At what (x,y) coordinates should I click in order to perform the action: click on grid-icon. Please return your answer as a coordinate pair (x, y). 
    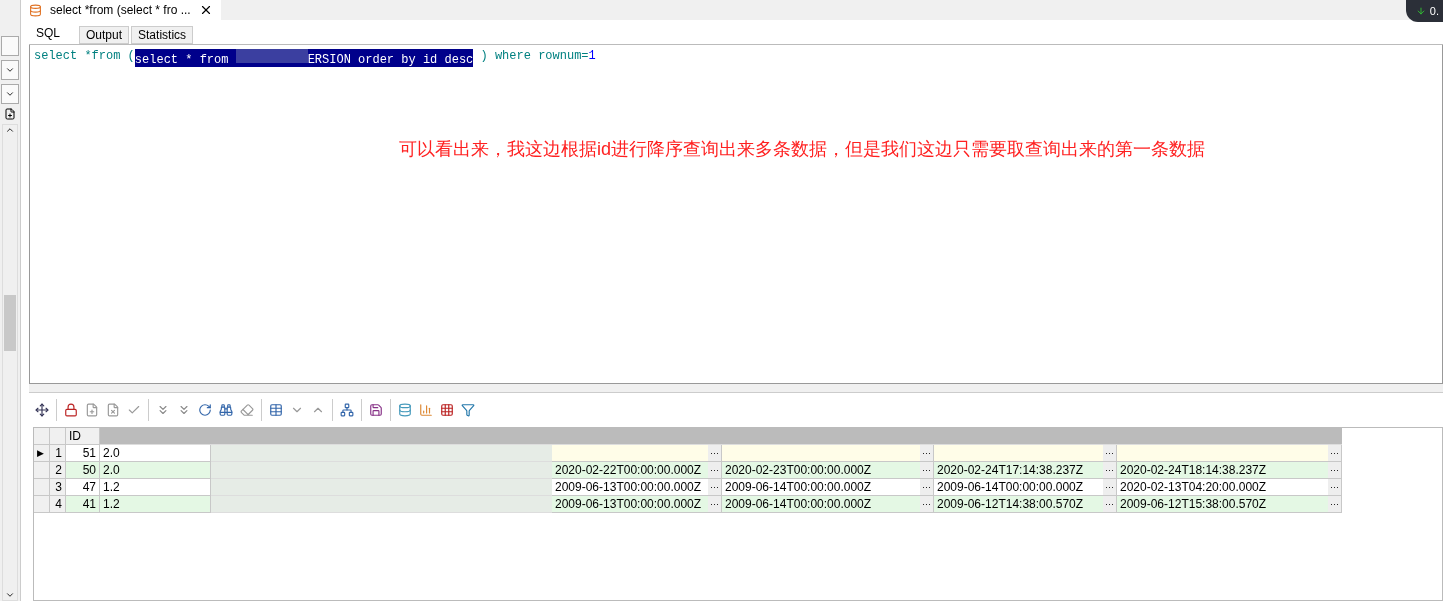
    Looking at the image, I should click on (447, 410).